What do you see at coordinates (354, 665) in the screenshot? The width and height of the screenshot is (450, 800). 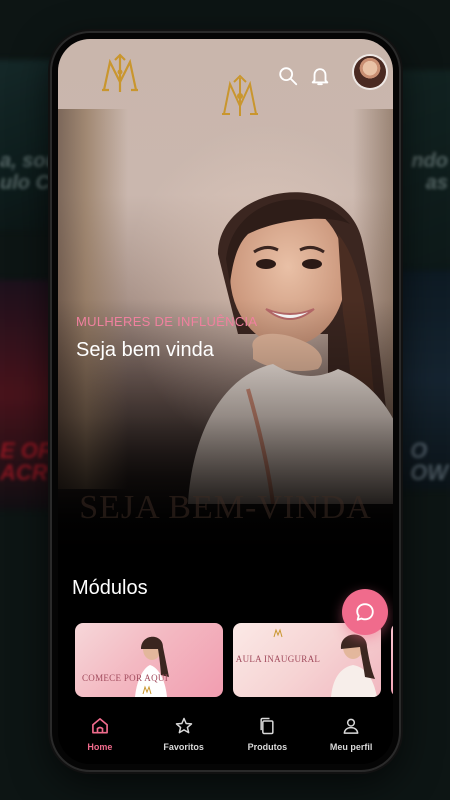 I see `module-card-image` at bounding box center [354, 665].